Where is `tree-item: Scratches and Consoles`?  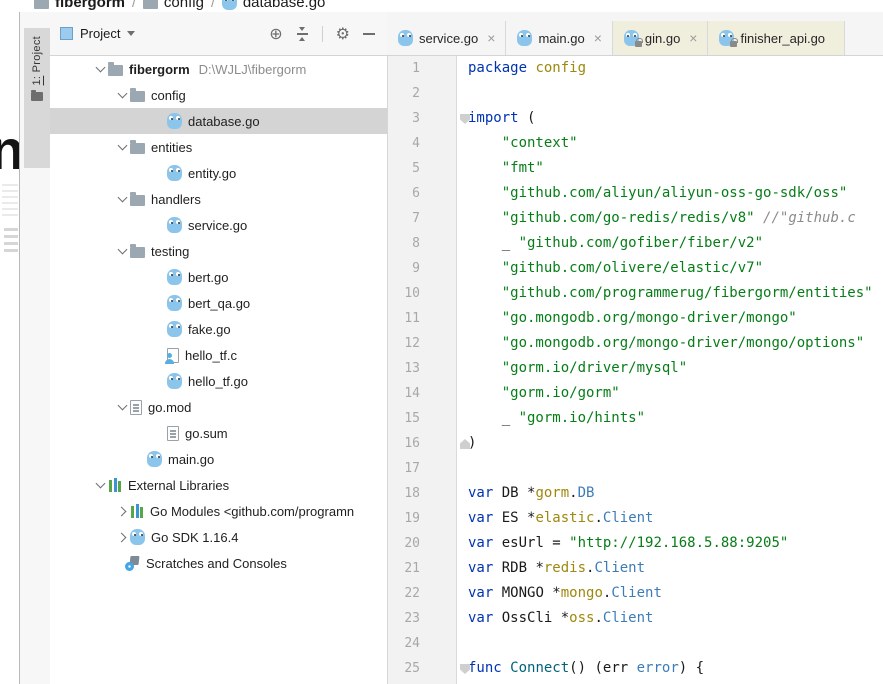 tree-item: Scratches and Consoles is located at coordinates (218, 563).